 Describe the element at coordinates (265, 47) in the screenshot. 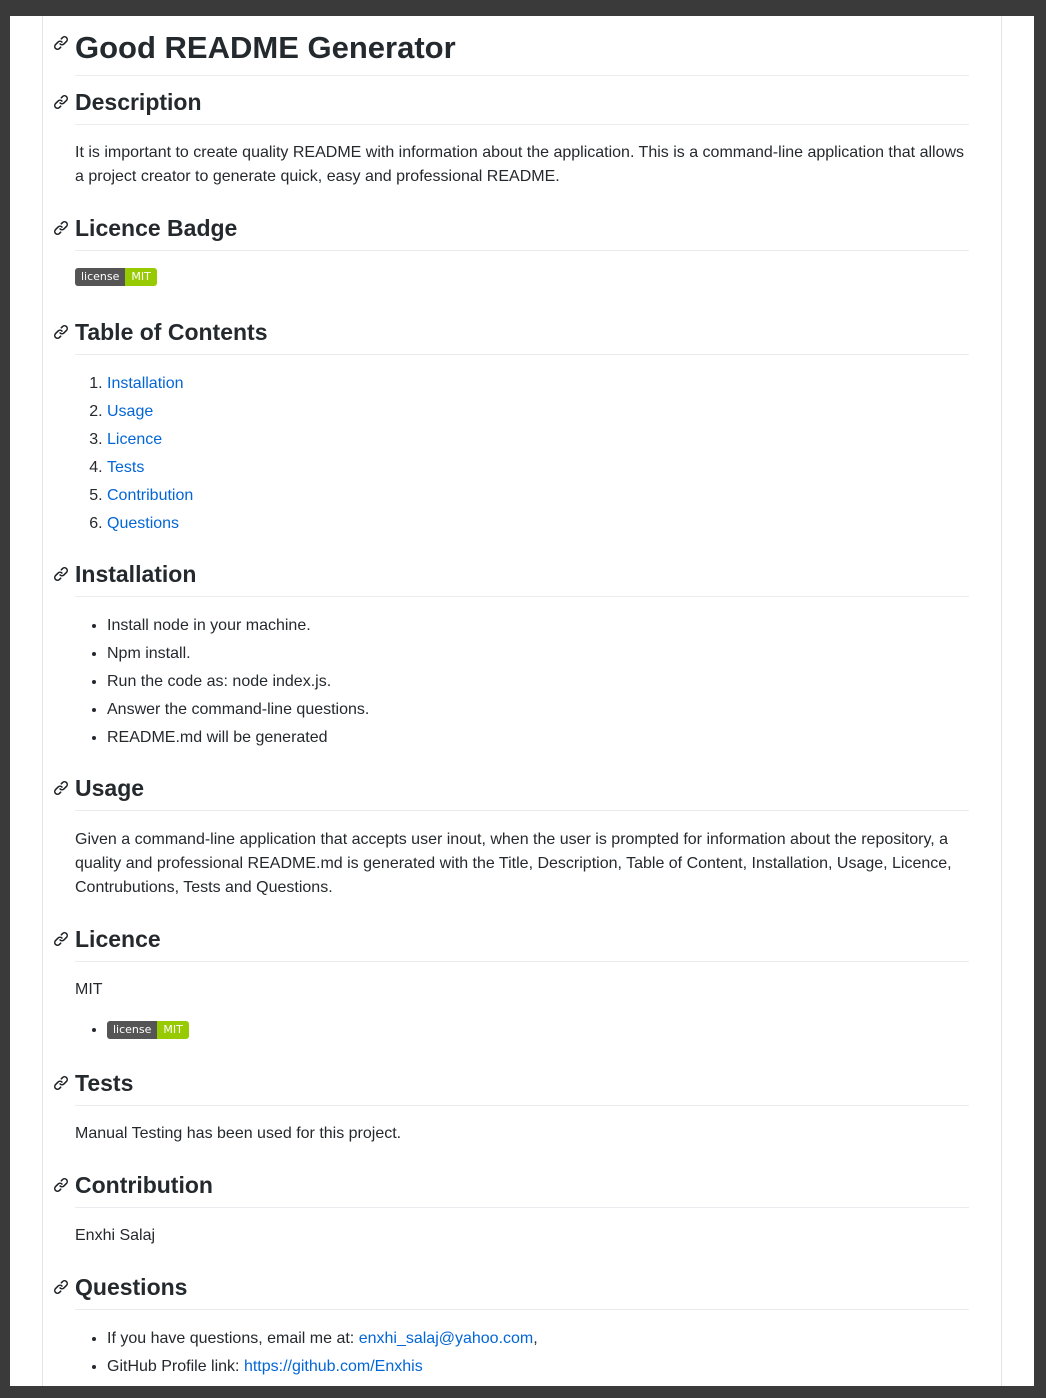

I see `page-title-text: Good README Generator` at that location.